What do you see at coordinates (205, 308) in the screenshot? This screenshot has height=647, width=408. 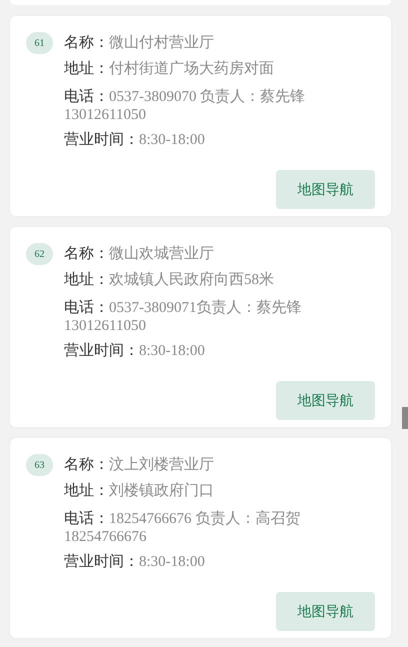 I see `field-value: 0537-3809071负责人：蔡先锋` at bounding box center [205, 308].